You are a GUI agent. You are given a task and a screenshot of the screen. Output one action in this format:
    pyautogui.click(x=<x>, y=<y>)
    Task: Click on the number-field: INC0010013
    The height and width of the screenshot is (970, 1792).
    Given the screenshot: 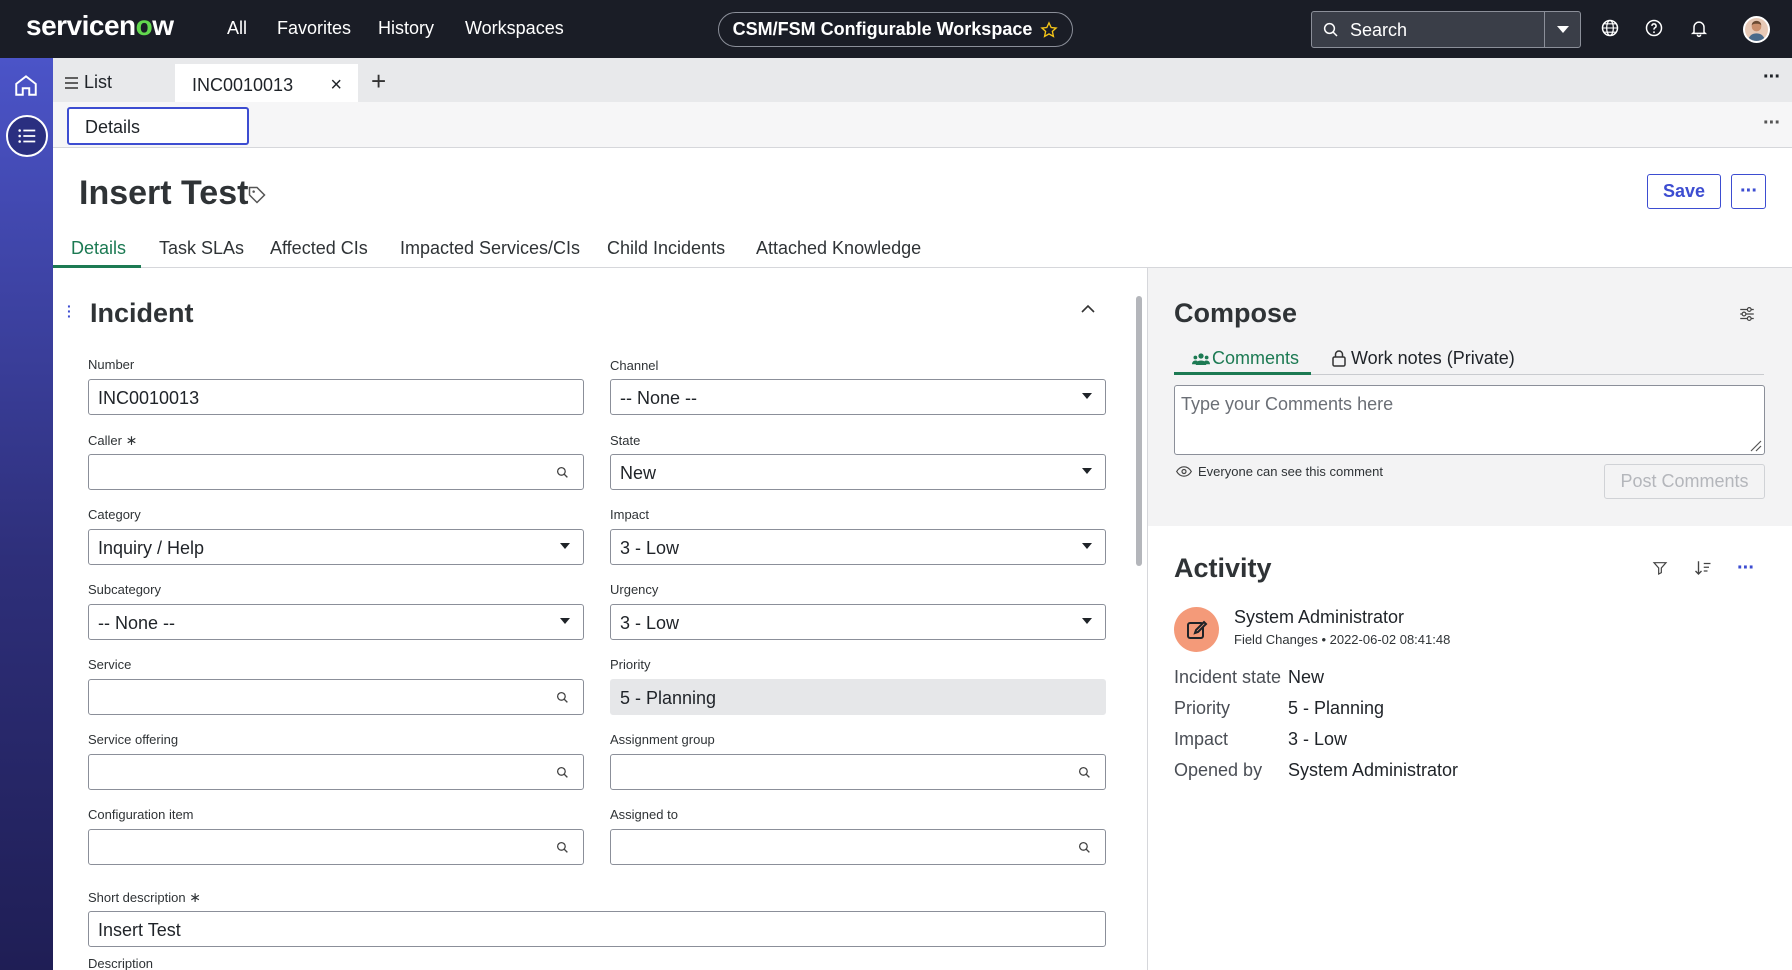 What is the action you would take?
    pyautogui.click(x=336, y=397)
    